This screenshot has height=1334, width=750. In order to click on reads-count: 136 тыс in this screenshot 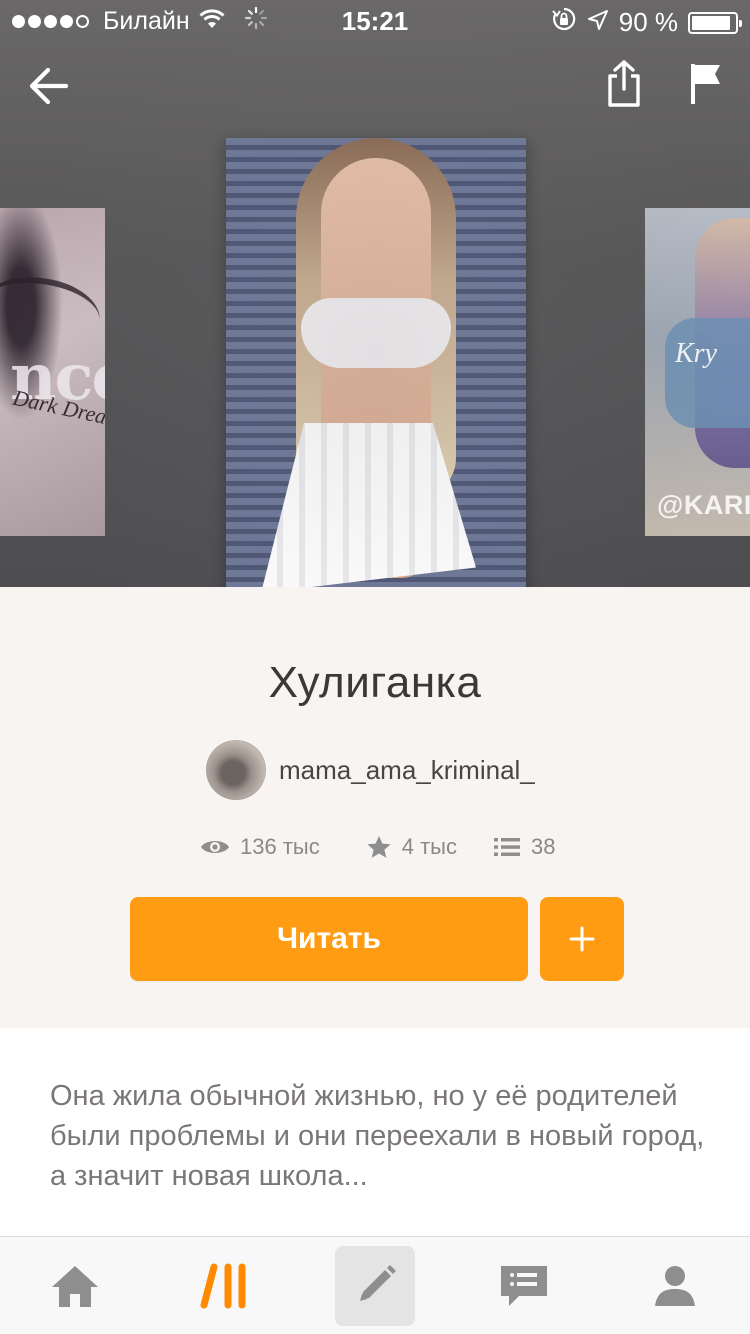, I will do `click(280, 846)`.